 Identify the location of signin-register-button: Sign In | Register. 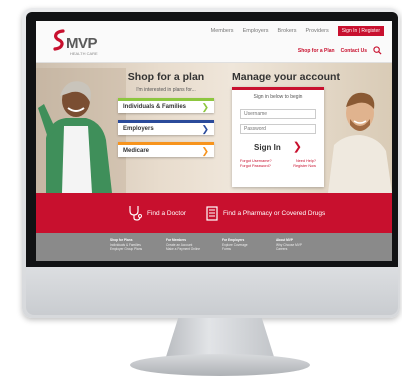
(360, 31).